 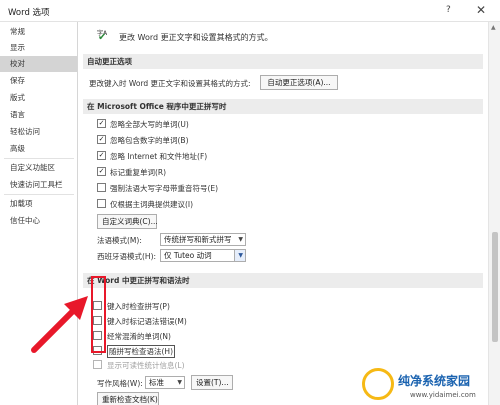 What do you see at coordinates (378, 384) in the screenshot?
I see `watermark-logo-icon` at bounding box center [378, 384].